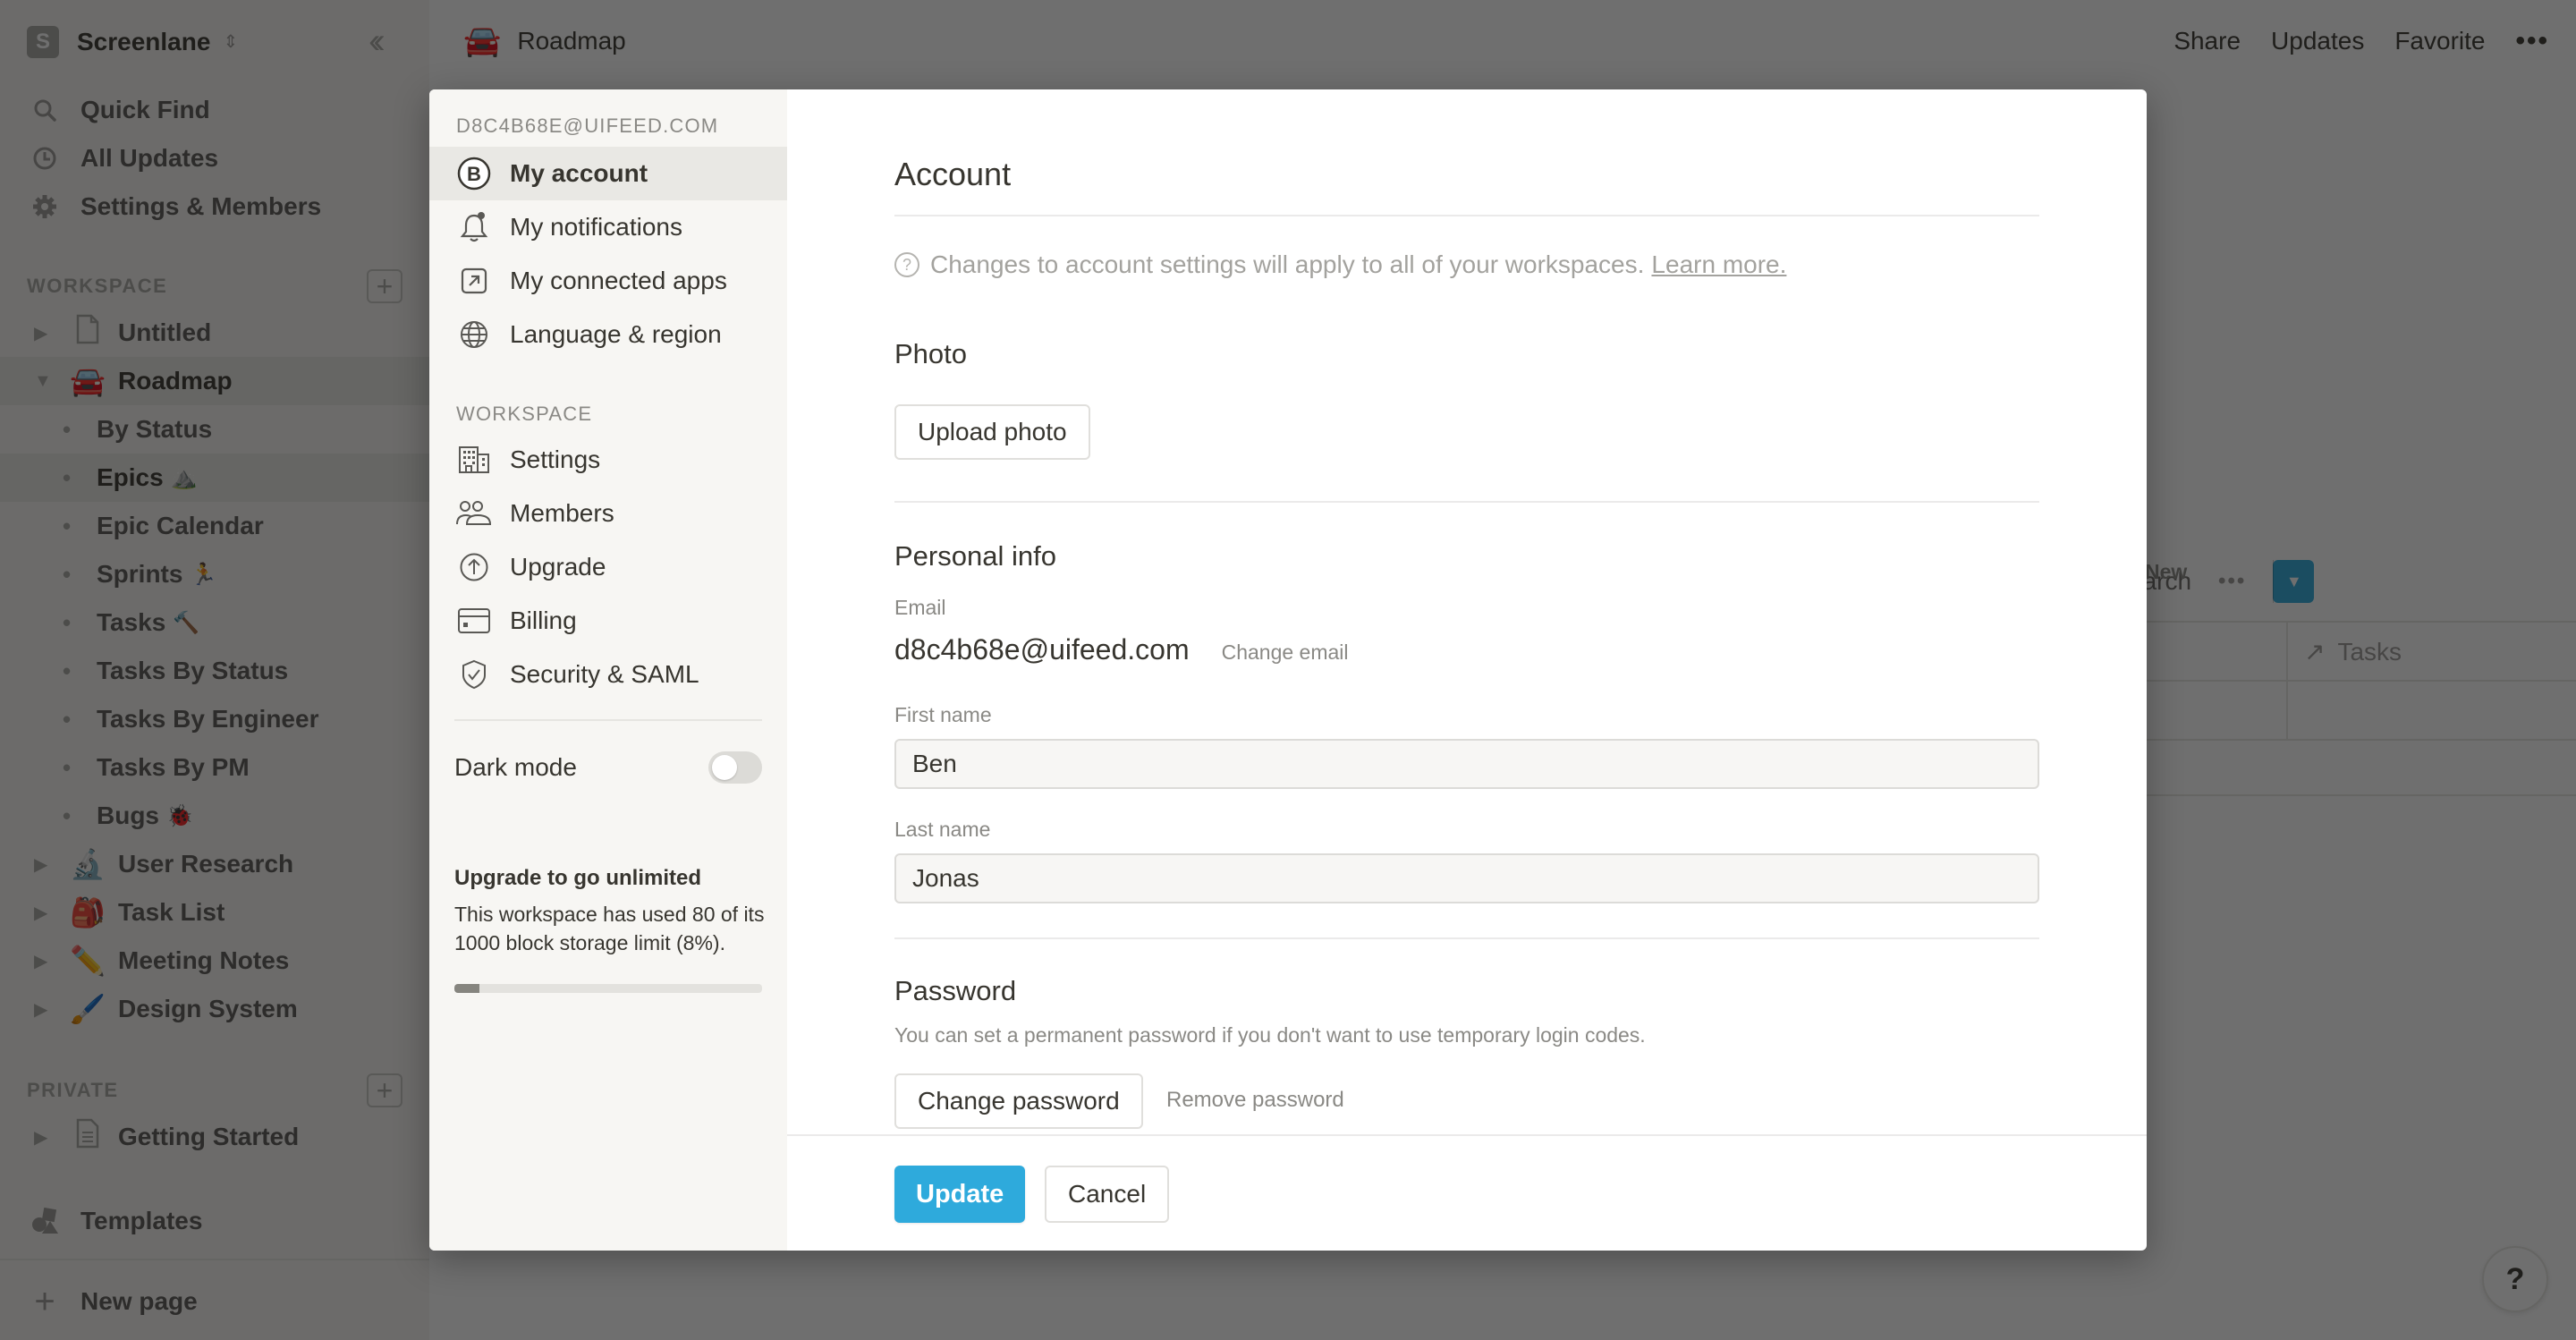 This screenshot has height=1340, width=2576. I want to click on nav-language-region: Language & region, so click(608, 334).